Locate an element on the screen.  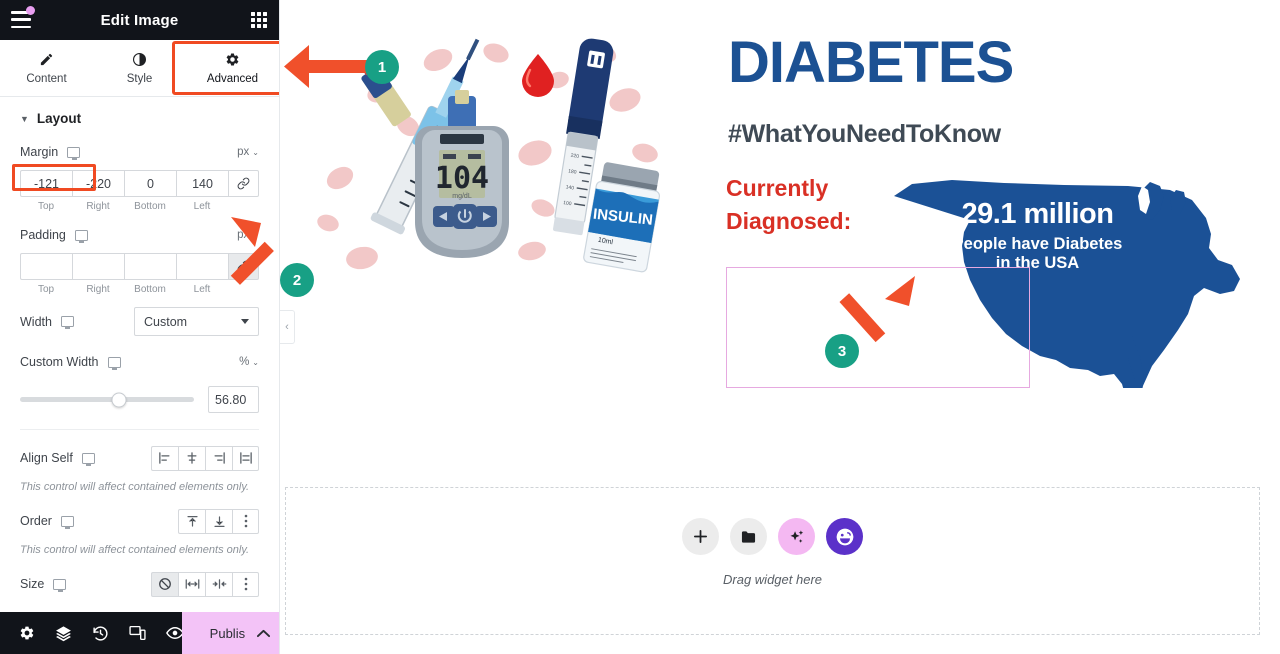
folder-icon is located at coordinates (748, 536).